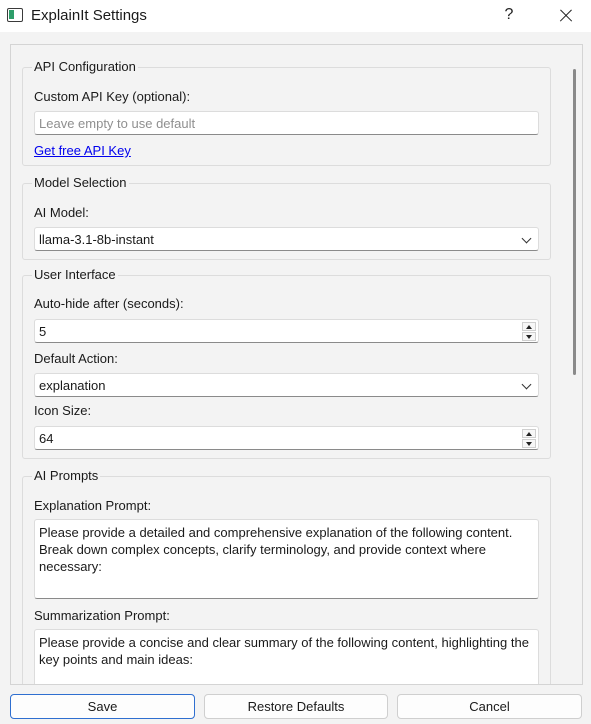  What do you see at coordinates (565, 16) in the screenshot?
I see `close-icon` at bounding box center [565, 16].